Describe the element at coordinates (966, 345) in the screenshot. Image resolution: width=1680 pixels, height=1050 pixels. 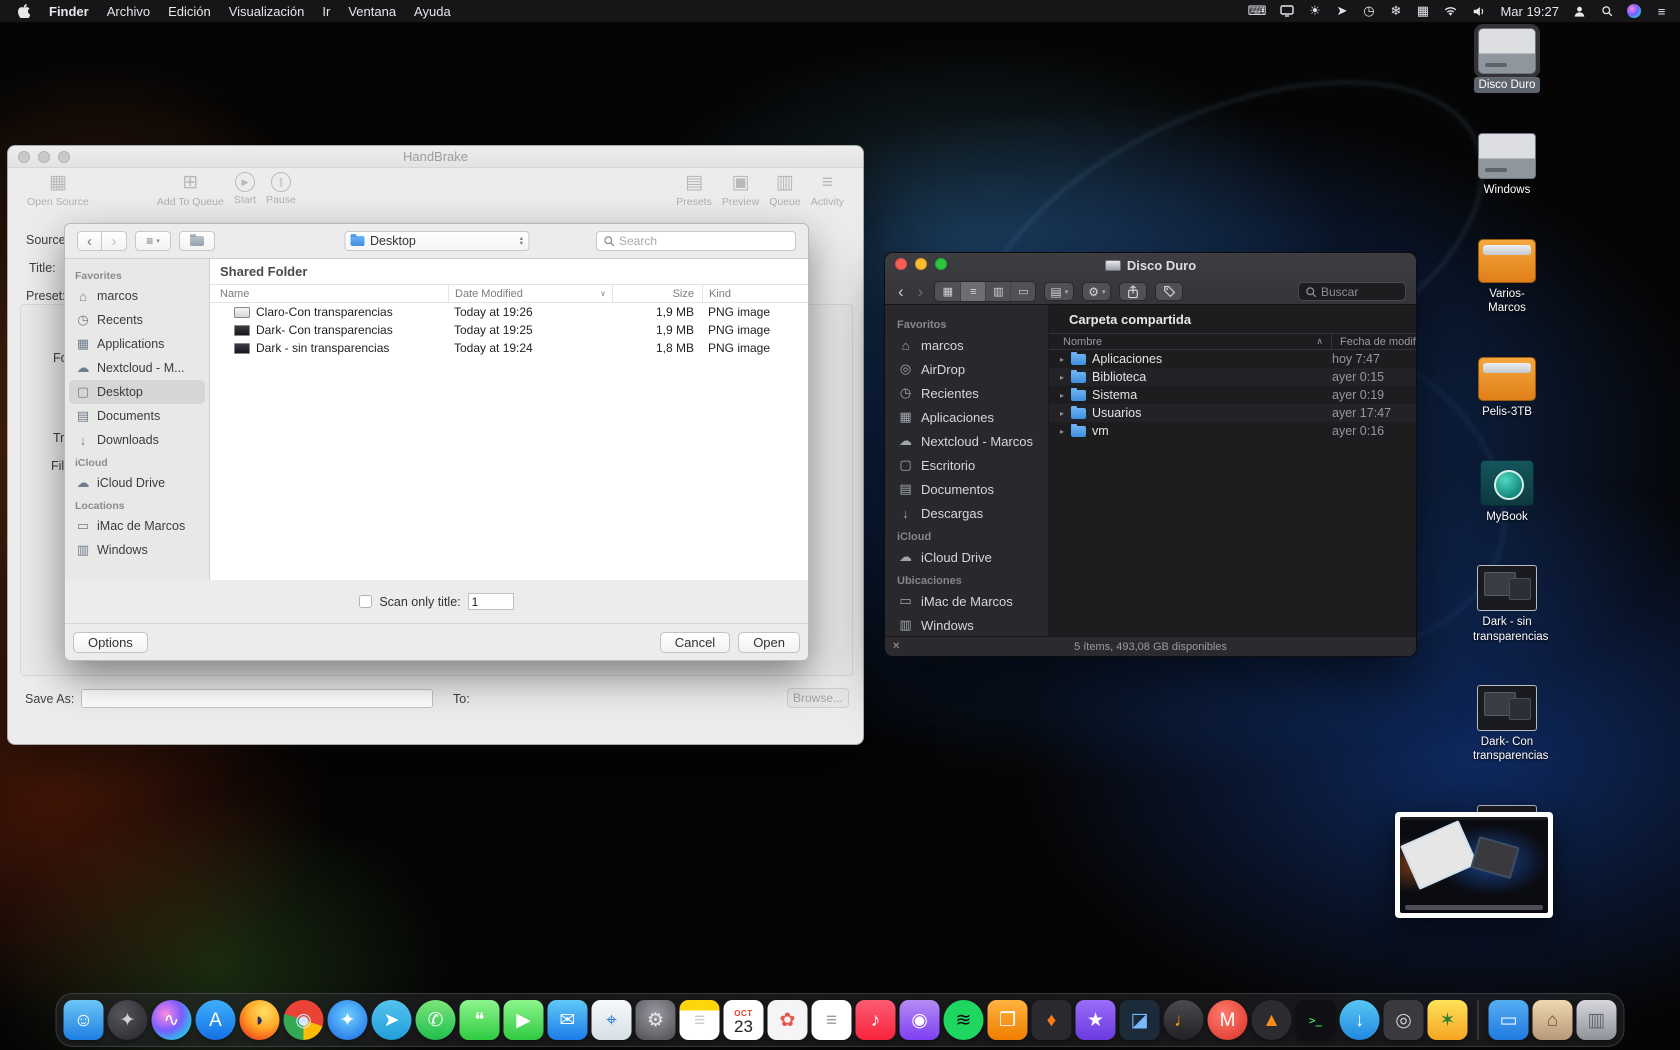
I see `sidebar-item-marcos: ⌂ marcos` at that location.